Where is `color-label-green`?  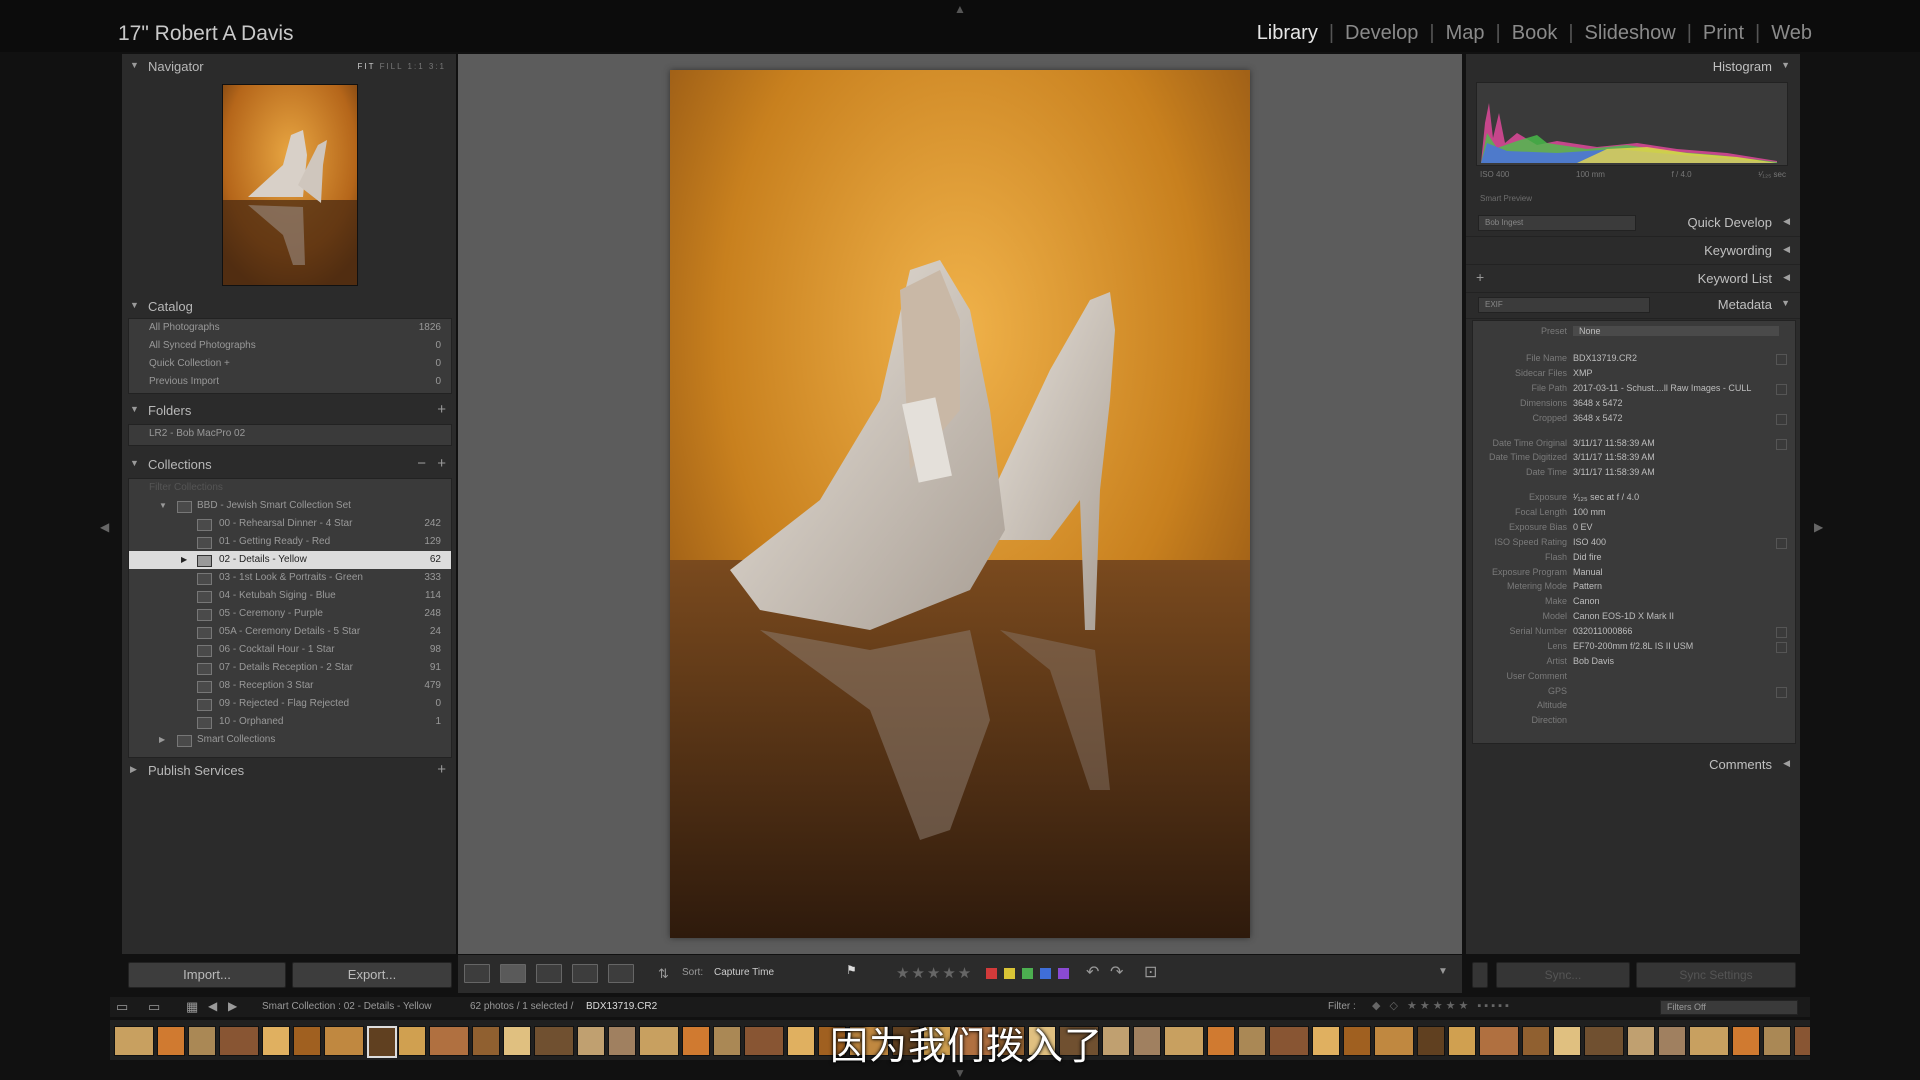
color-label-green is located at coordinates (1027, 973).